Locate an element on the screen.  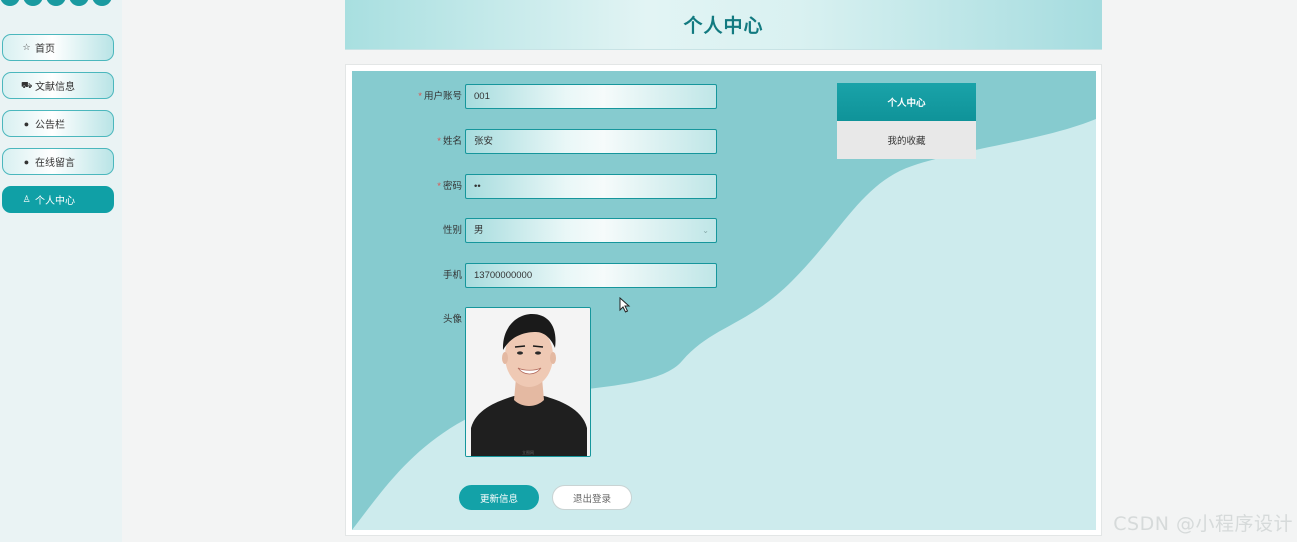
sidebar-item-label: 在线留言 is located at coordinates (55, 163).